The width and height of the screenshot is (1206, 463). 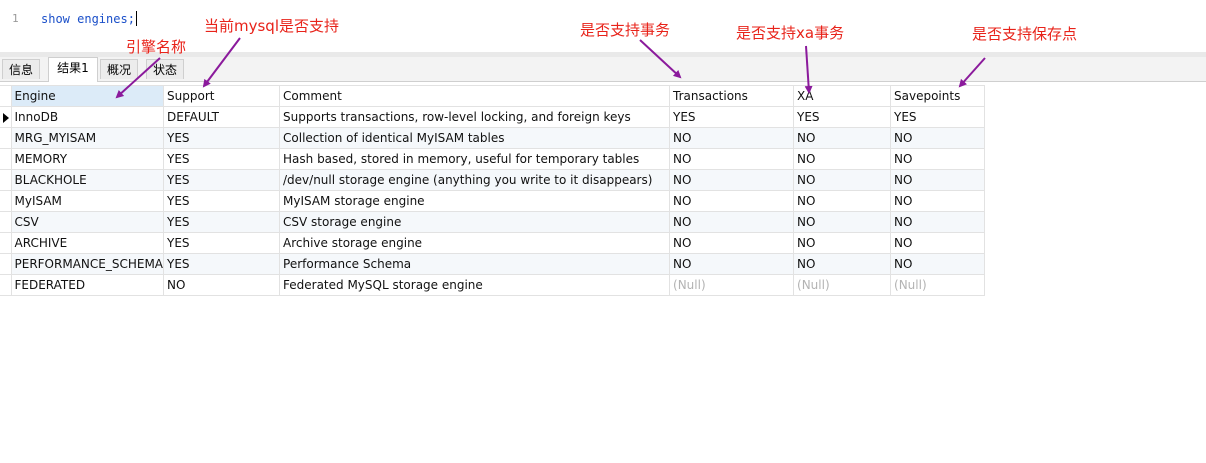 What do you see at coordinates (603, 69) in the screenshot?
I see `result-tab-bar: 信息 结果1 概况 状态` at bounding box center [603, 69].